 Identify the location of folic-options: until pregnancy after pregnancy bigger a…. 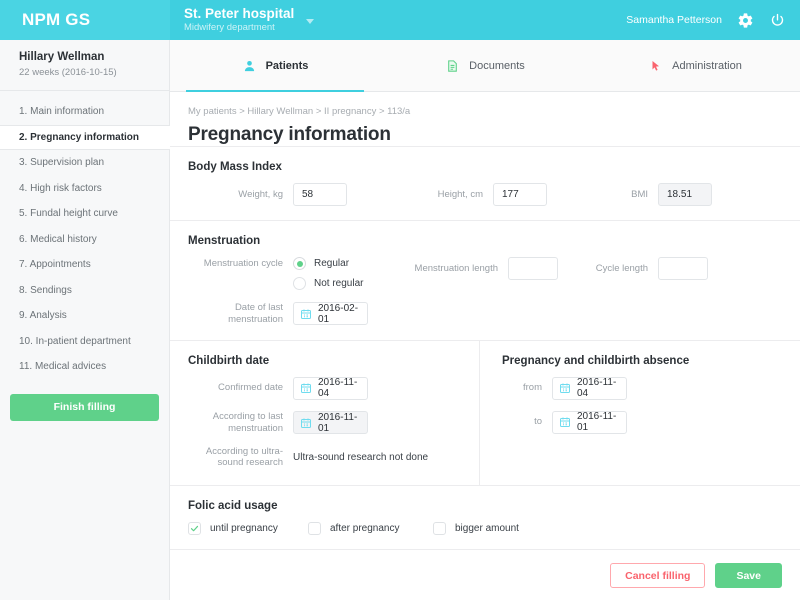
(494, 529).